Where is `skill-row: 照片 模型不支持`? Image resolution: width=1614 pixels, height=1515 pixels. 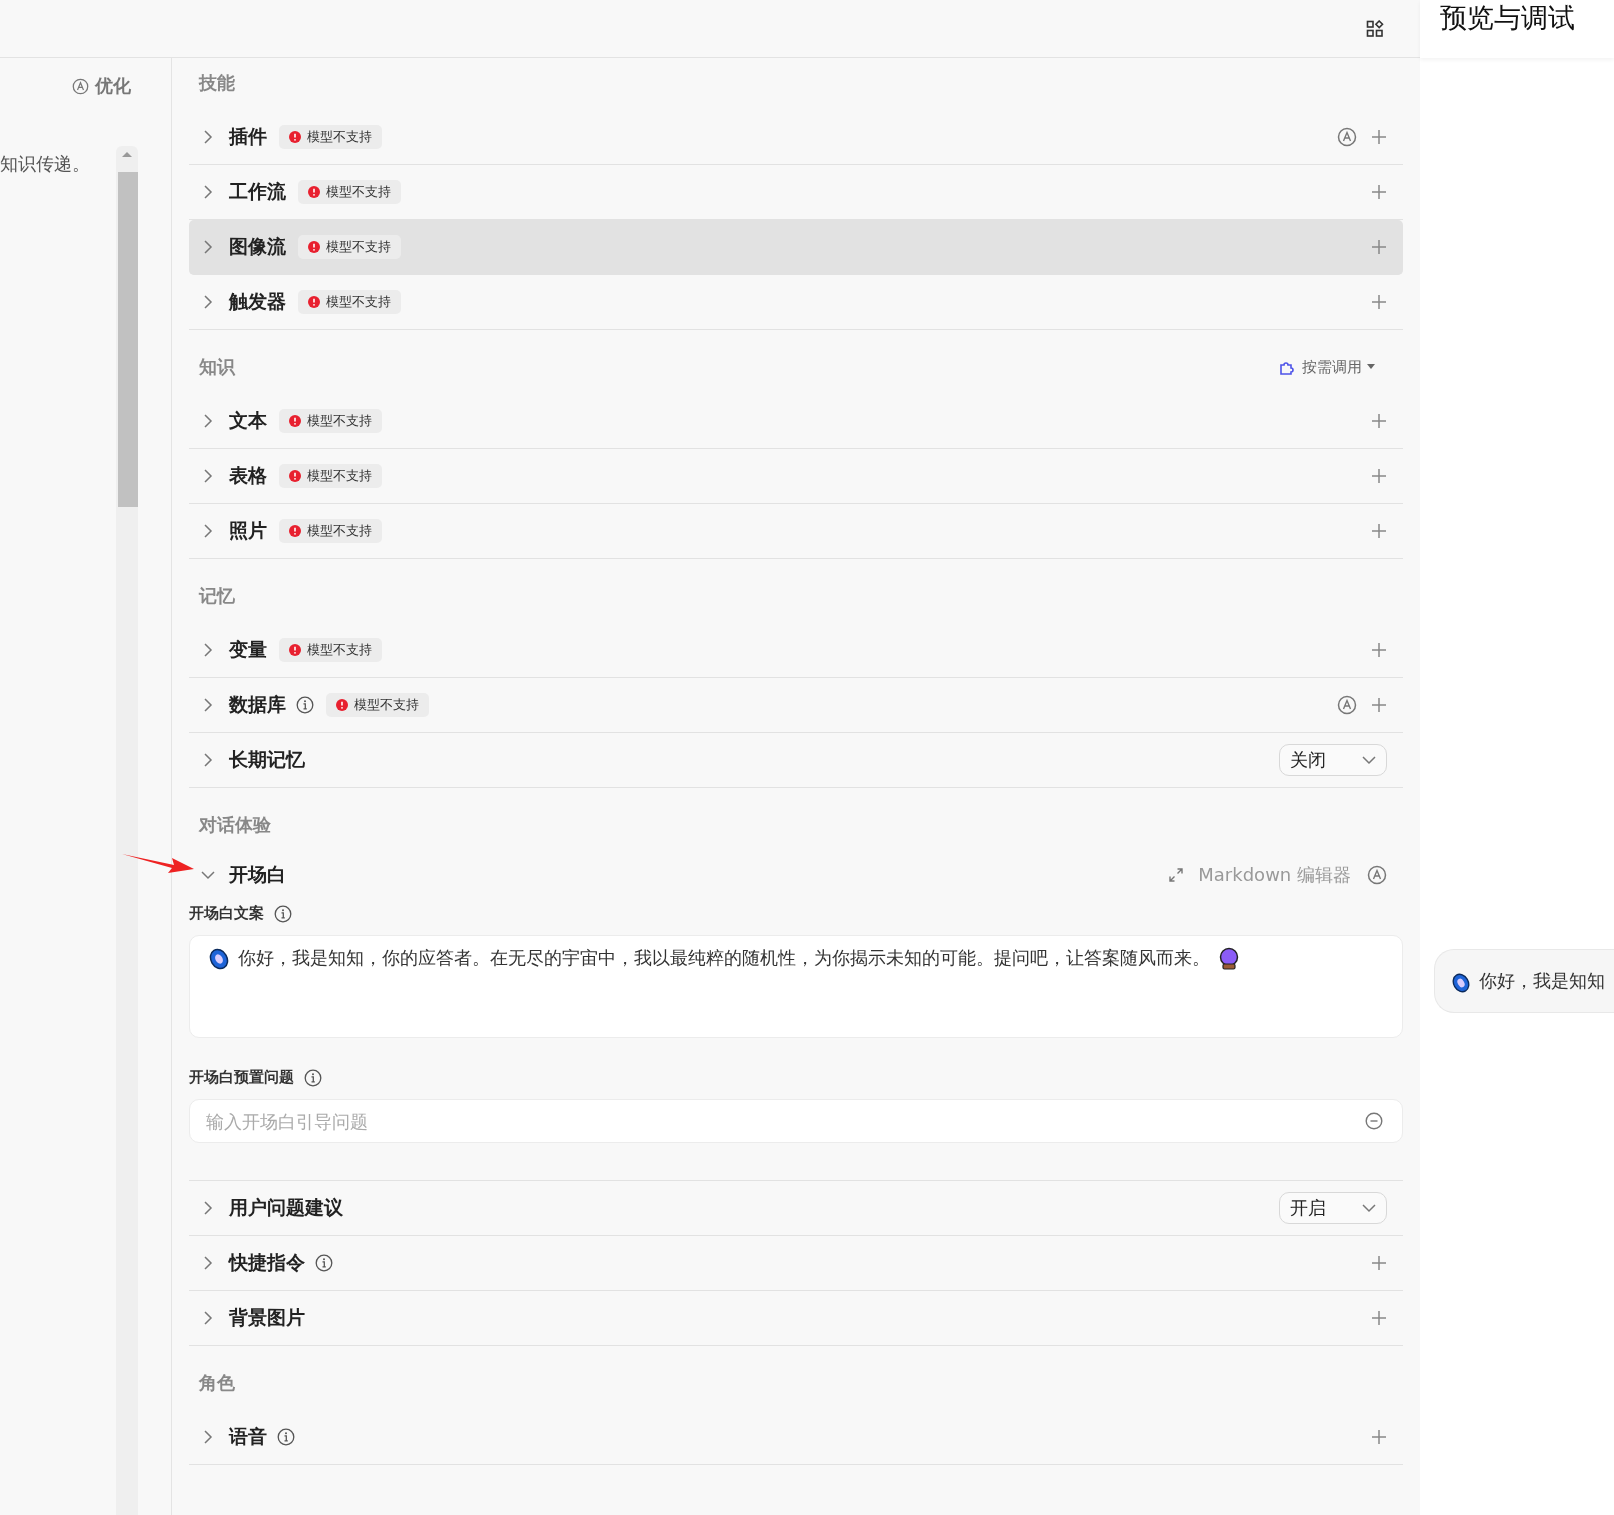
skill-row: 照片 模型不支持 is located at coordinates (796, 531).